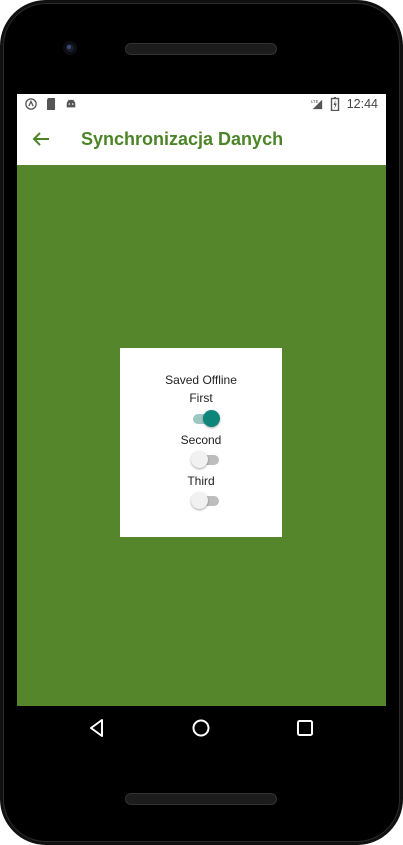 This screenshot has height=845, width=403. What do you see at coordinates (71, 103) in the screenshot?
I see `android-icon` at bounding box center [71, 103].